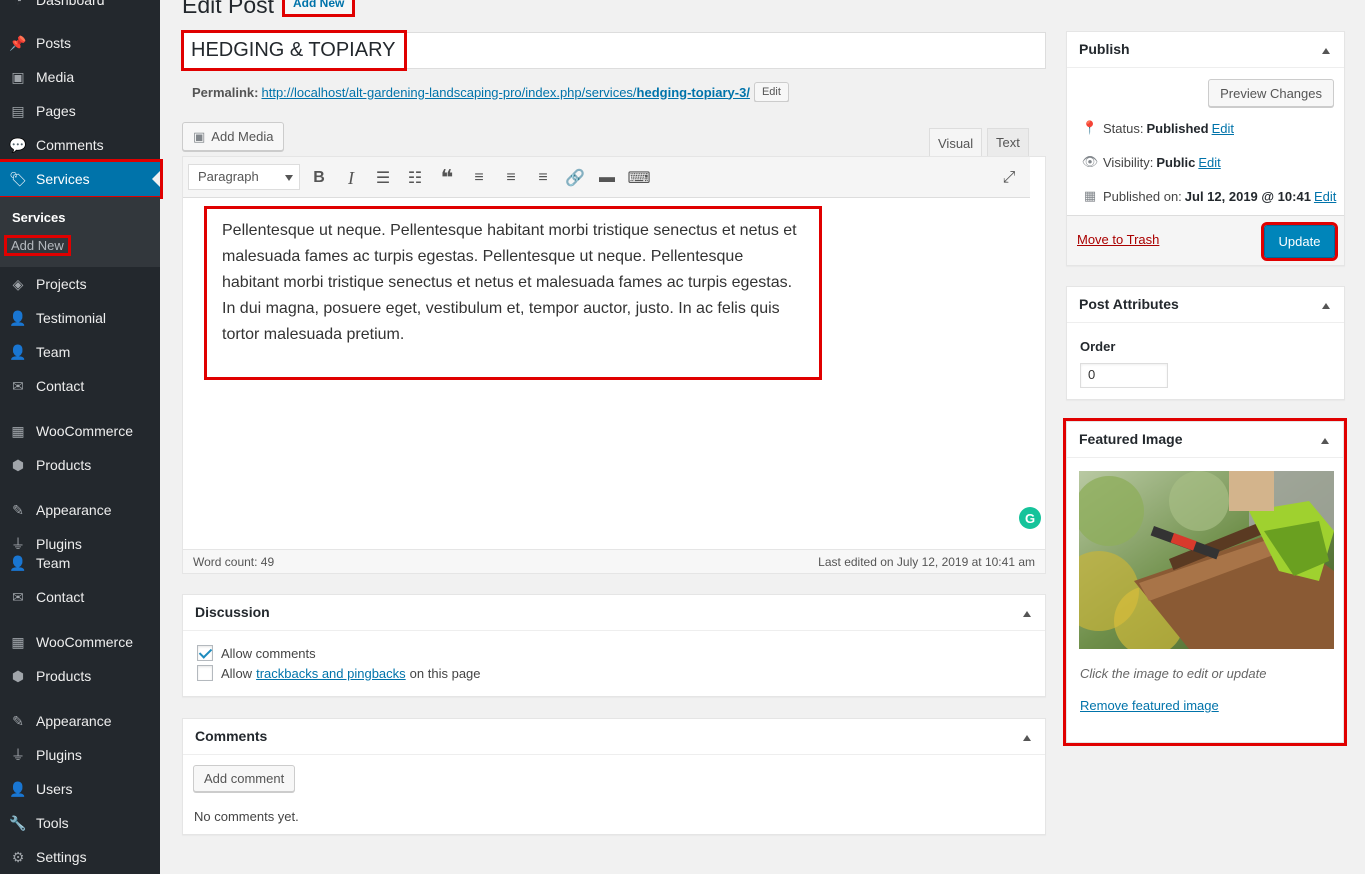  Describe the element at coordinates (318, 8) in the screenshot. I see `add-new-button: Add New` at that location.